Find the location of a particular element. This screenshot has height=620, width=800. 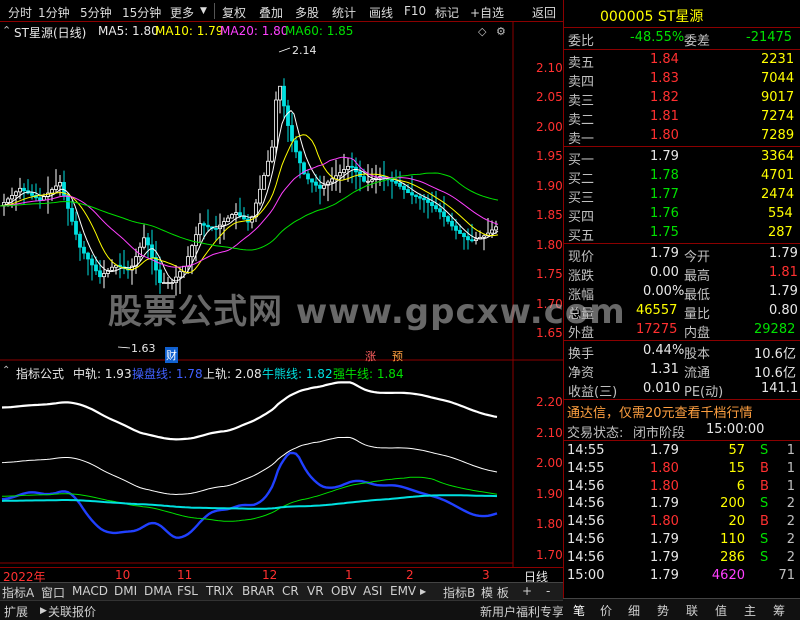

zoom-in-button: + is located at coordinates (527, 591).